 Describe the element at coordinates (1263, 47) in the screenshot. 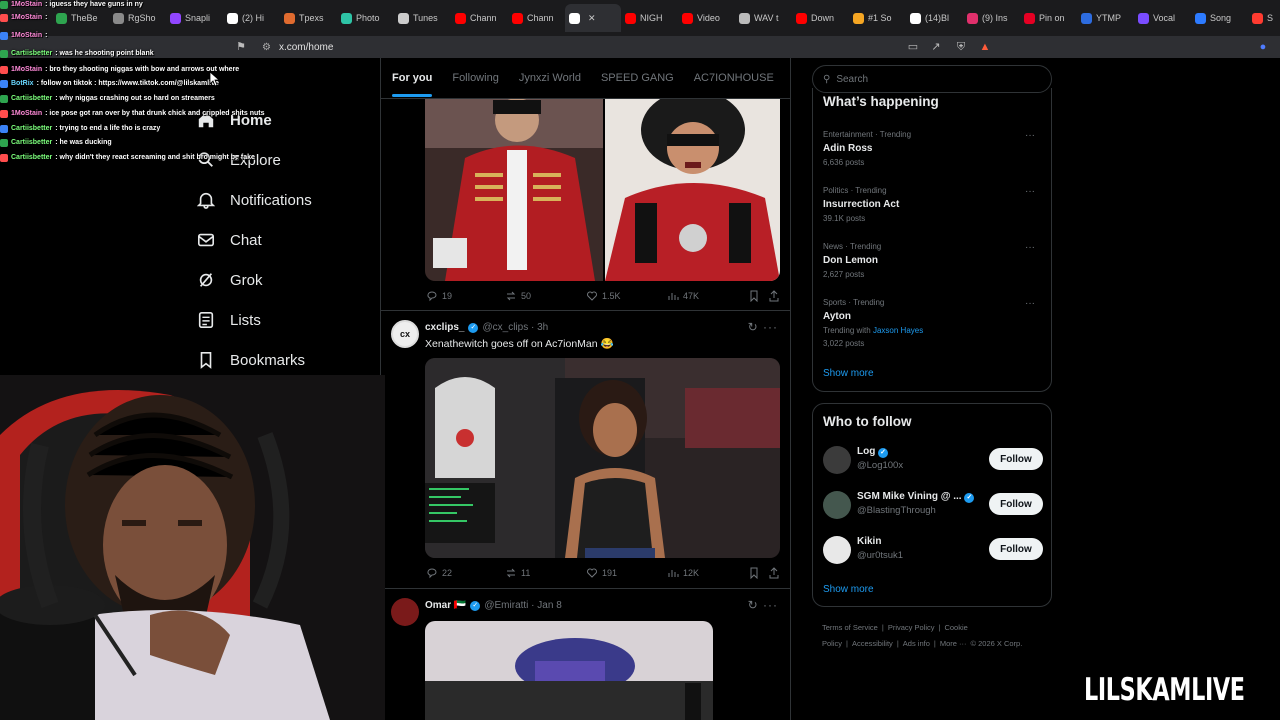

I see `extension-icon: ●` at that location.